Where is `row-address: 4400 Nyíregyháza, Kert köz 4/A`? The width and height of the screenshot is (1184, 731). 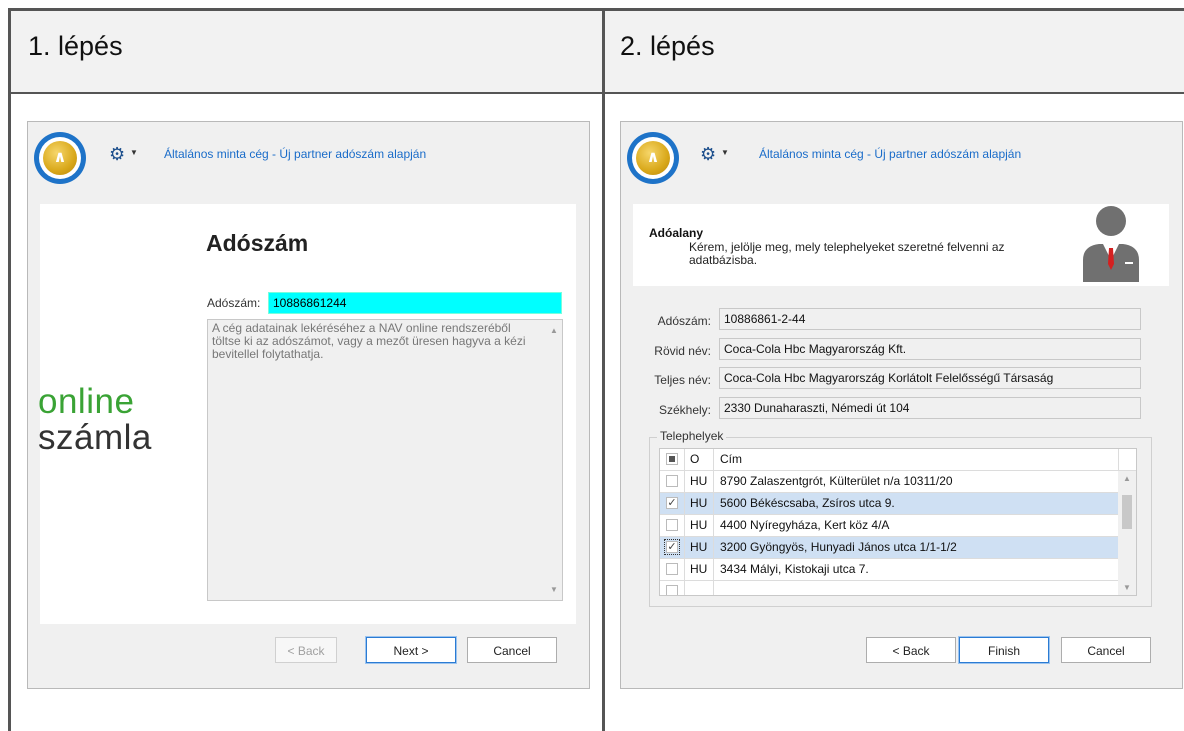
row-address: 4400 Nyíregyháza, Kert köz 4/A is located at coordinates (805, 525).